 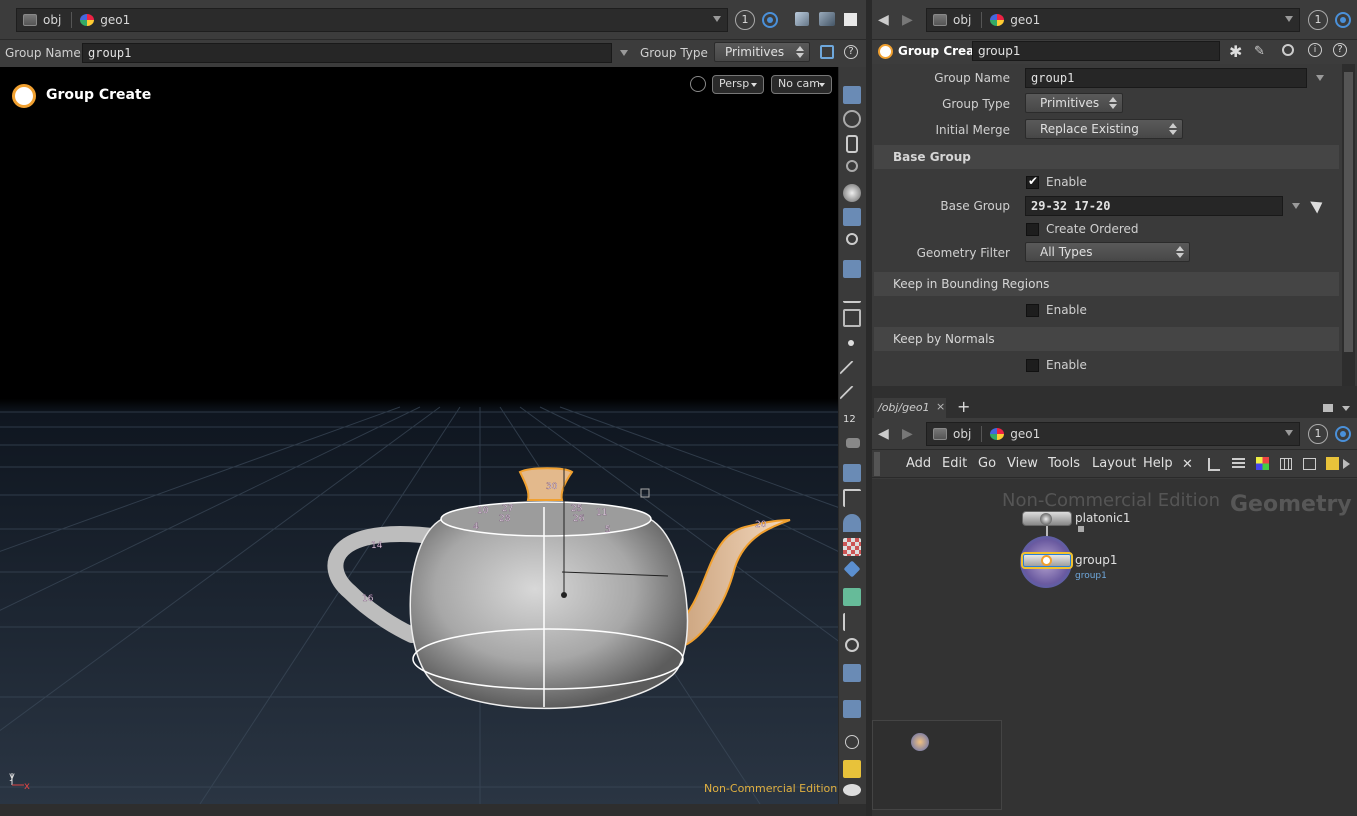 I want to click on checker-icon, so click(x=852, y=547).